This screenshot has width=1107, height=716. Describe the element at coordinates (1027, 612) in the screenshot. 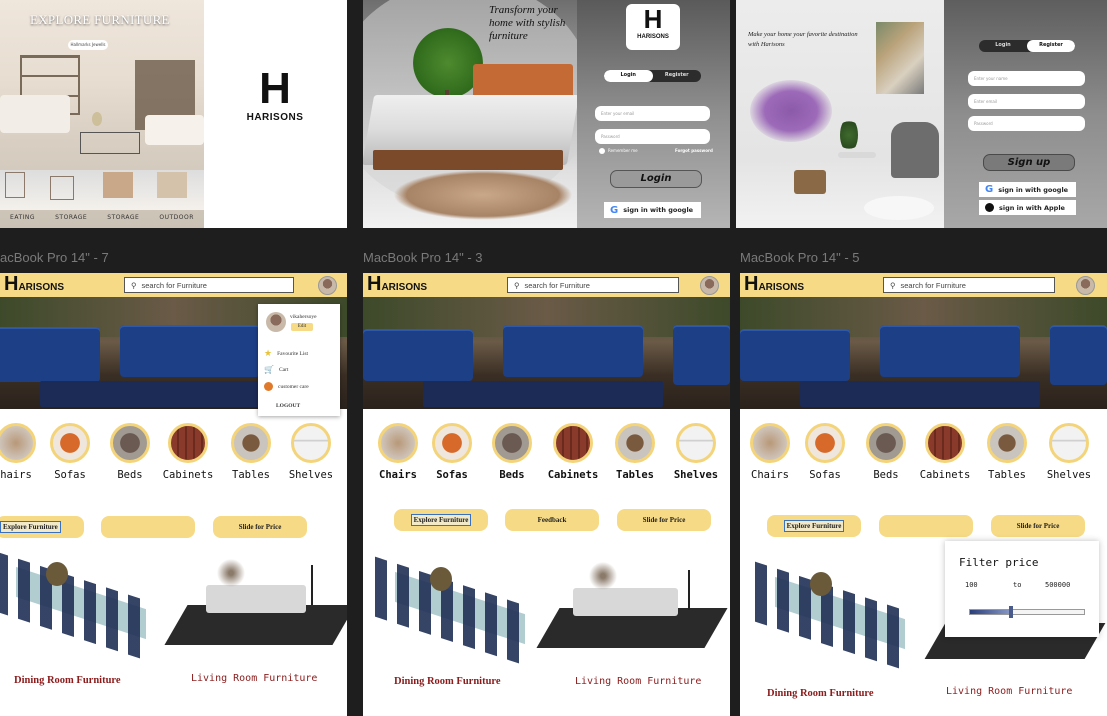

I see `price-slider-track` at that location.